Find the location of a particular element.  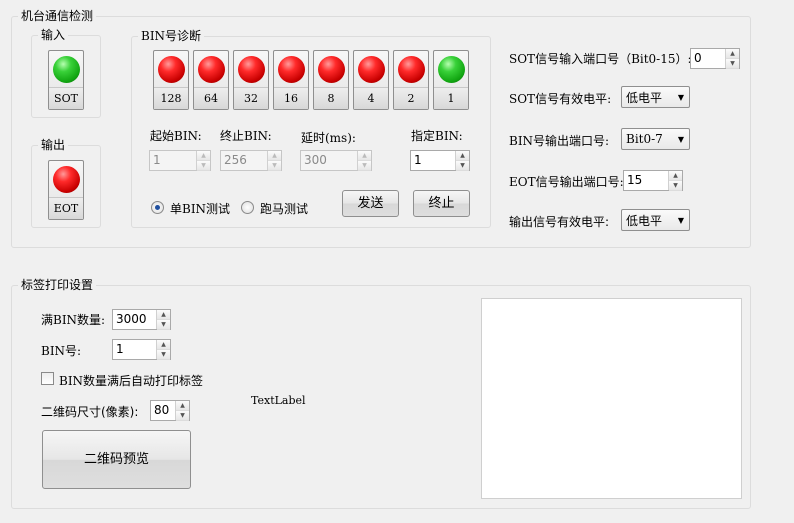

bin-no-spinbox: 1 ▲ ▼ is located at coordinates (141, 349).